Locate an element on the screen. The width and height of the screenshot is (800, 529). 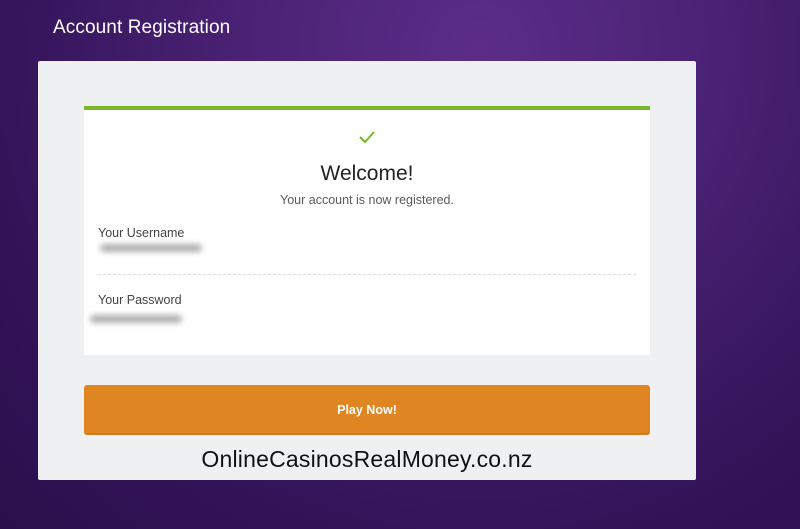
checkmark-icon-svg is located at coordinates (367, 137).